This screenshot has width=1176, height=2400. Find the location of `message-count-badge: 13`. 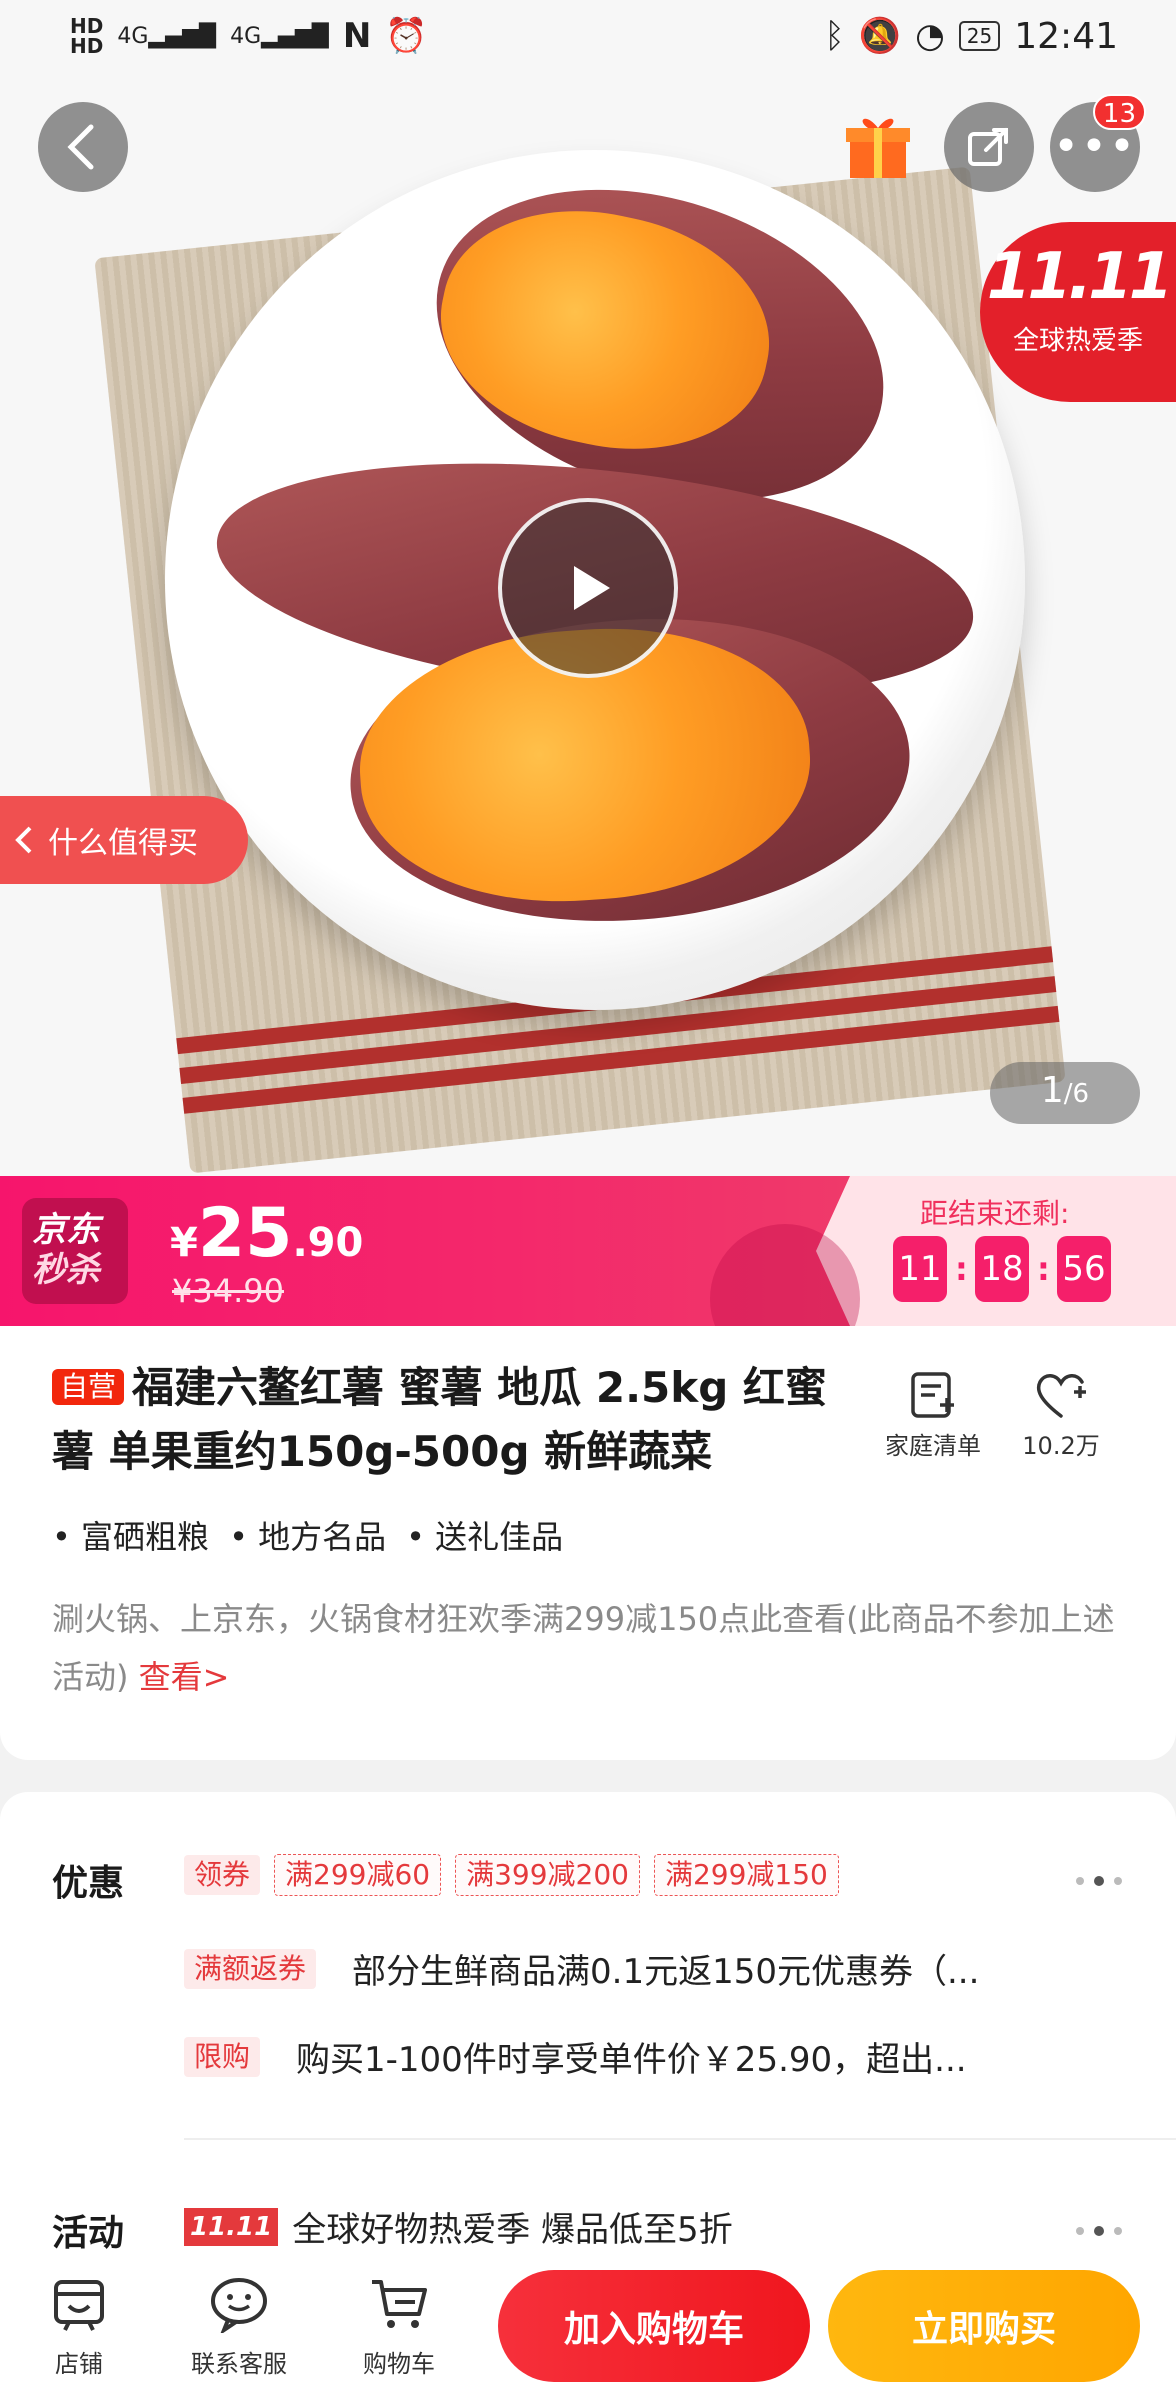

message-count-badge: 13 is located at coordinates (1119, 112).